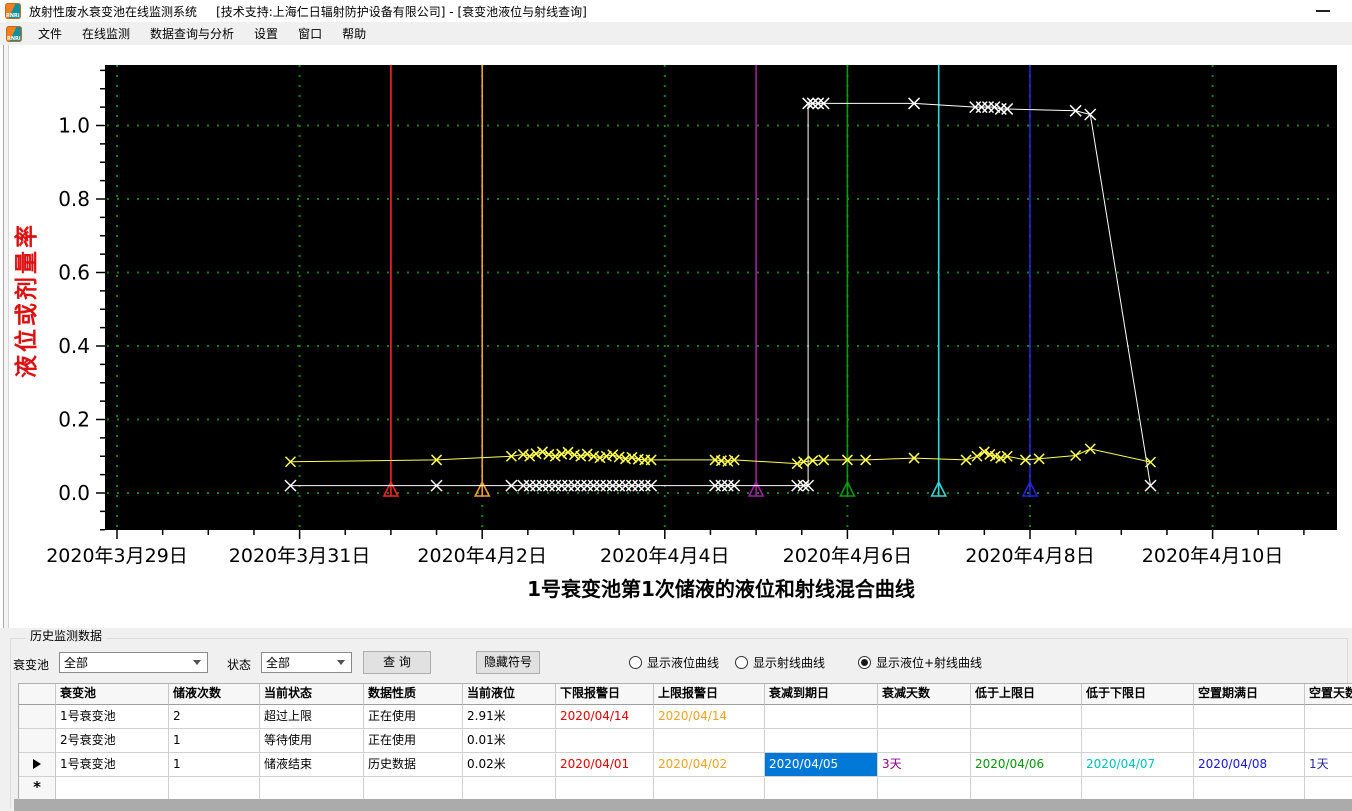 The image size is (1352, 811). I want to click on table-cell: 1天, so click(1328, 765).